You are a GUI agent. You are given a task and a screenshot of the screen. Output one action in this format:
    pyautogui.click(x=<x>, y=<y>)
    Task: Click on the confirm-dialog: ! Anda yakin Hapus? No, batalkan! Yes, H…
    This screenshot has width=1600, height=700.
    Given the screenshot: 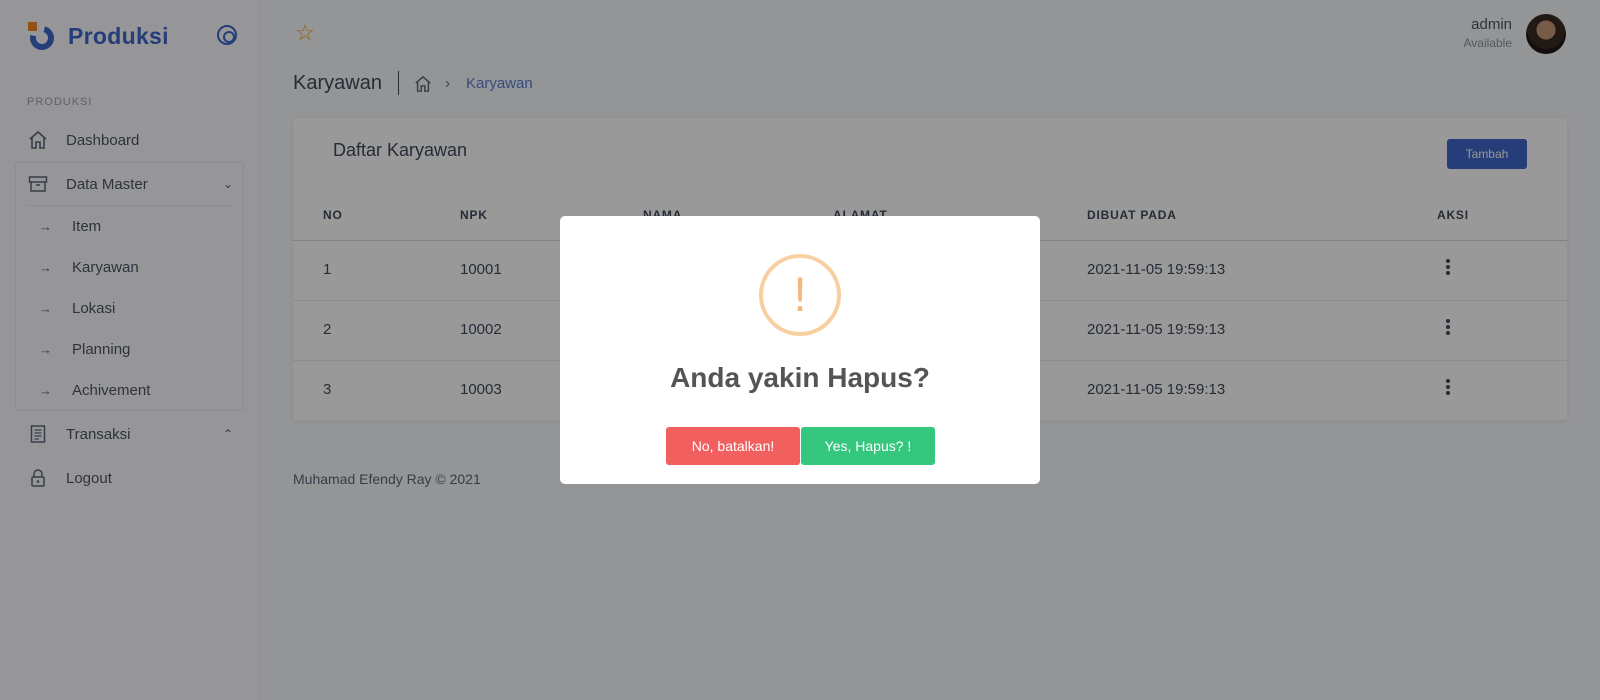 What is the action you would take?
    pyautogui.click(x=800, y=350)
    